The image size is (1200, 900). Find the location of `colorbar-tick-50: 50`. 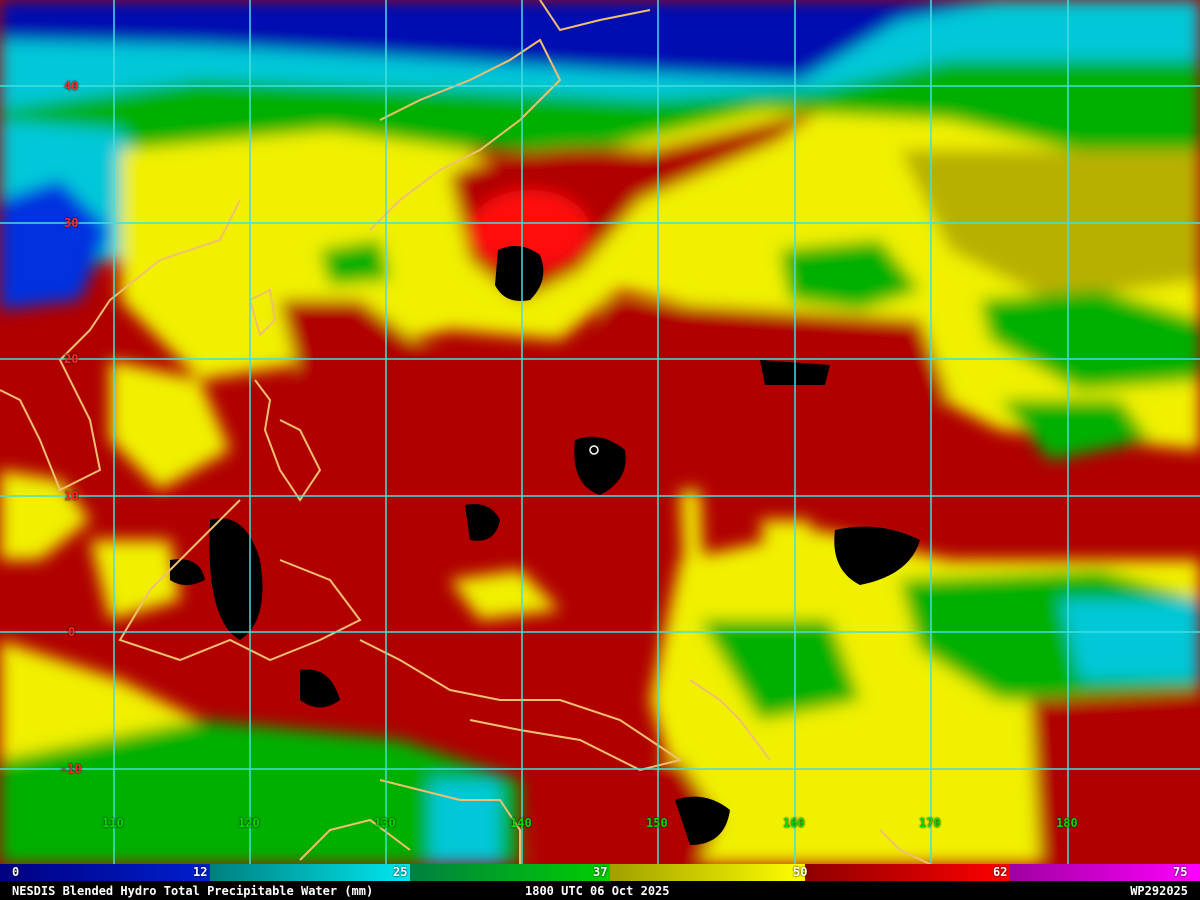

colorbar-tick-50: 50 is located at coordinates (800, 872).